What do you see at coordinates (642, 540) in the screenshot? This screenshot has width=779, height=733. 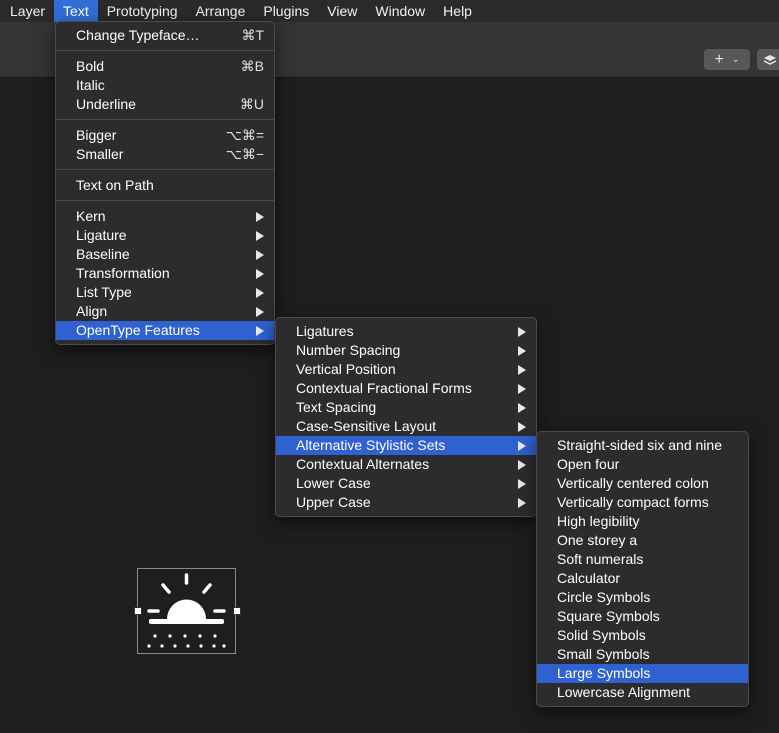 I see `stylistic-item-one-storey-a: One storey a` at bounding box center [642, 540].